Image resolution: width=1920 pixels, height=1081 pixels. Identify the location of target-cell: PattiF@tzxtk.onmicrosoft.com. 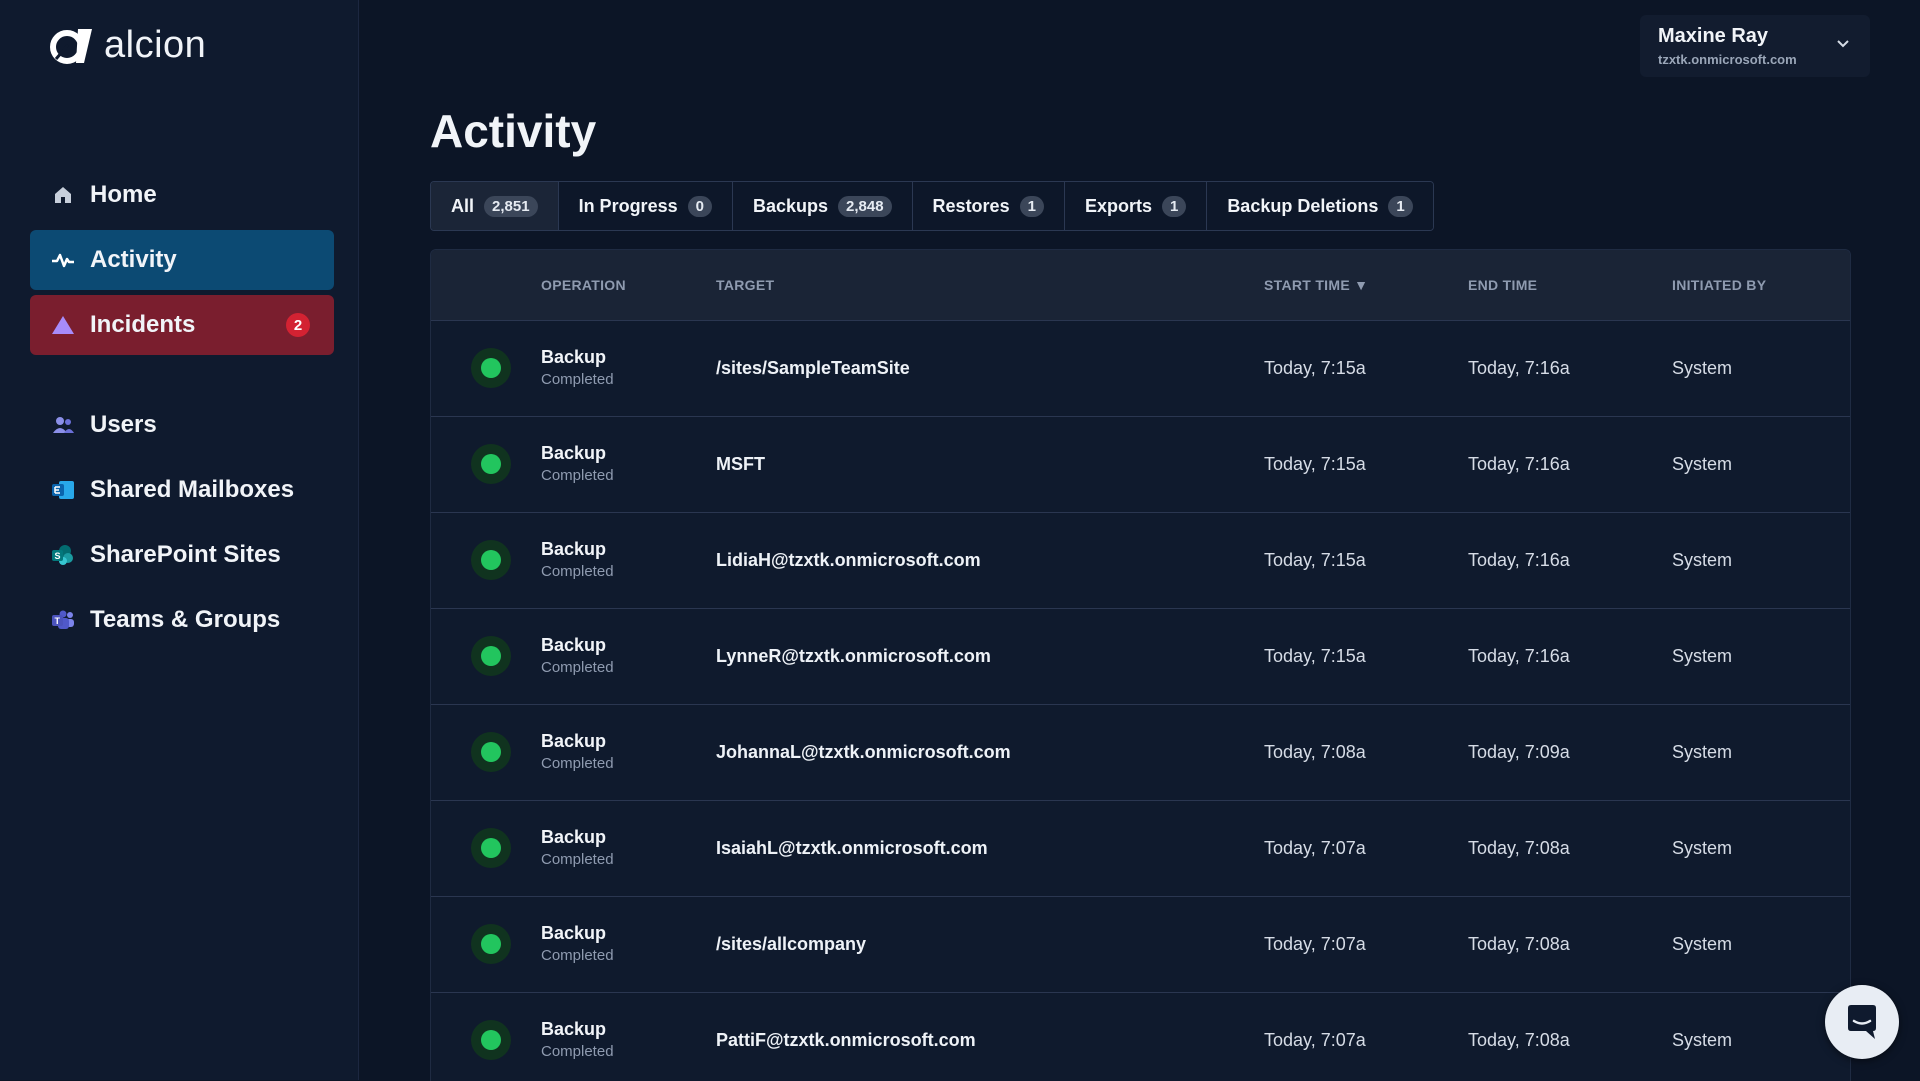
(846, 1040).